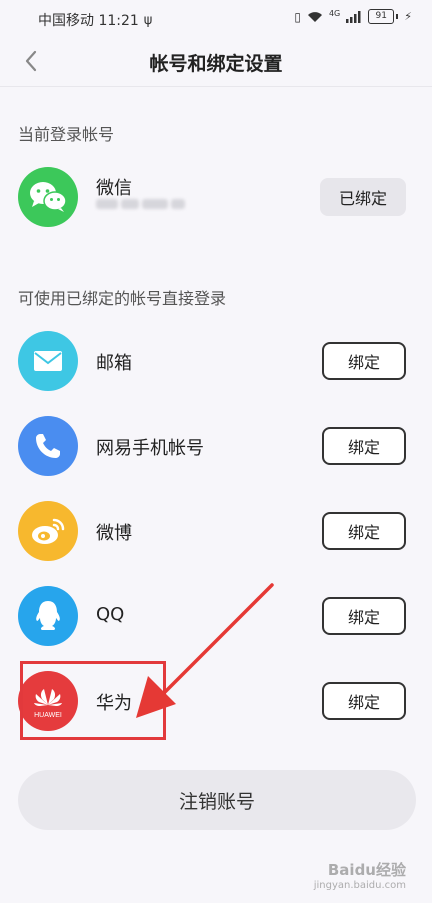 The width and height of the screenshot is (432, 903). What do you see at coordinates (216, 197) in the screenshot?
I see `current-account-row: 微信 已绑定` at bounding box center [216, 197].